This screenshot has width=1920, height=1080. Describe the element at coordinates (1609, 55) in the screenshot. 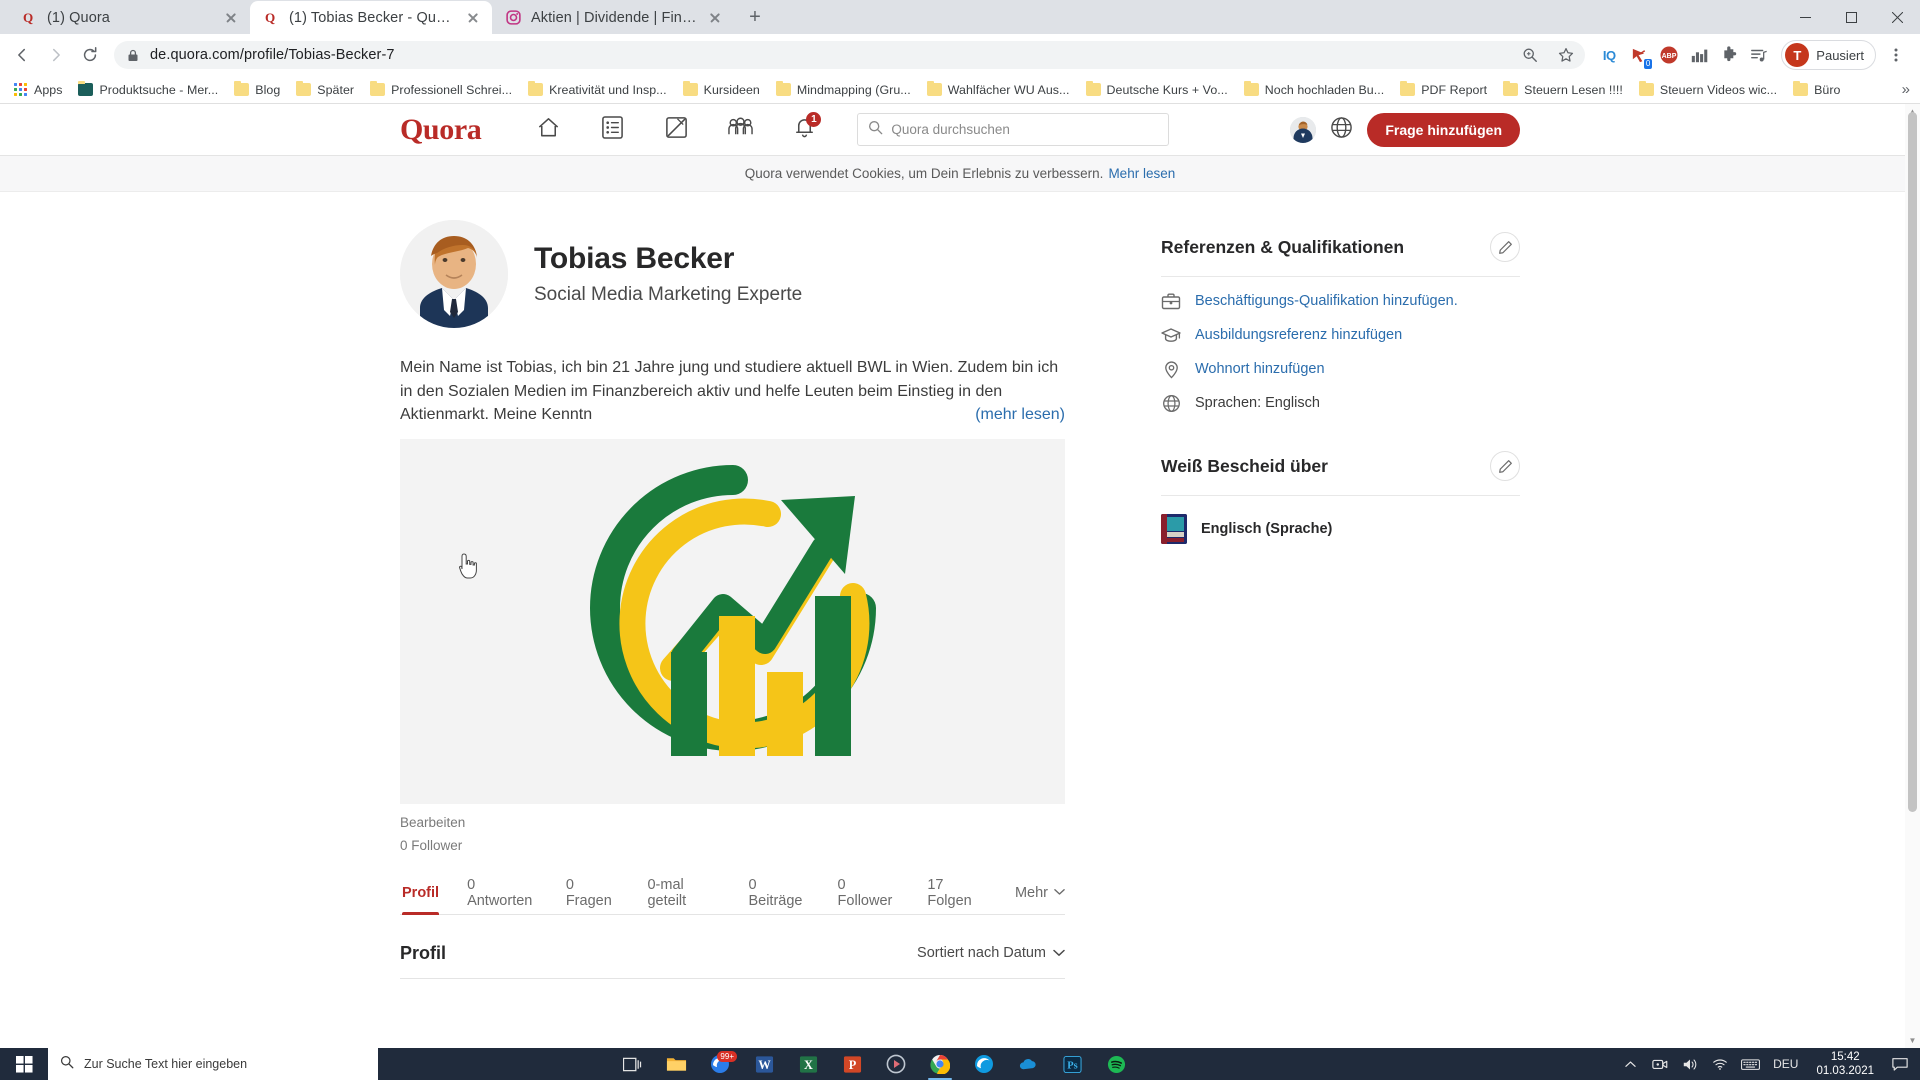

I see `iq-extension-icon: IQ` at that location.